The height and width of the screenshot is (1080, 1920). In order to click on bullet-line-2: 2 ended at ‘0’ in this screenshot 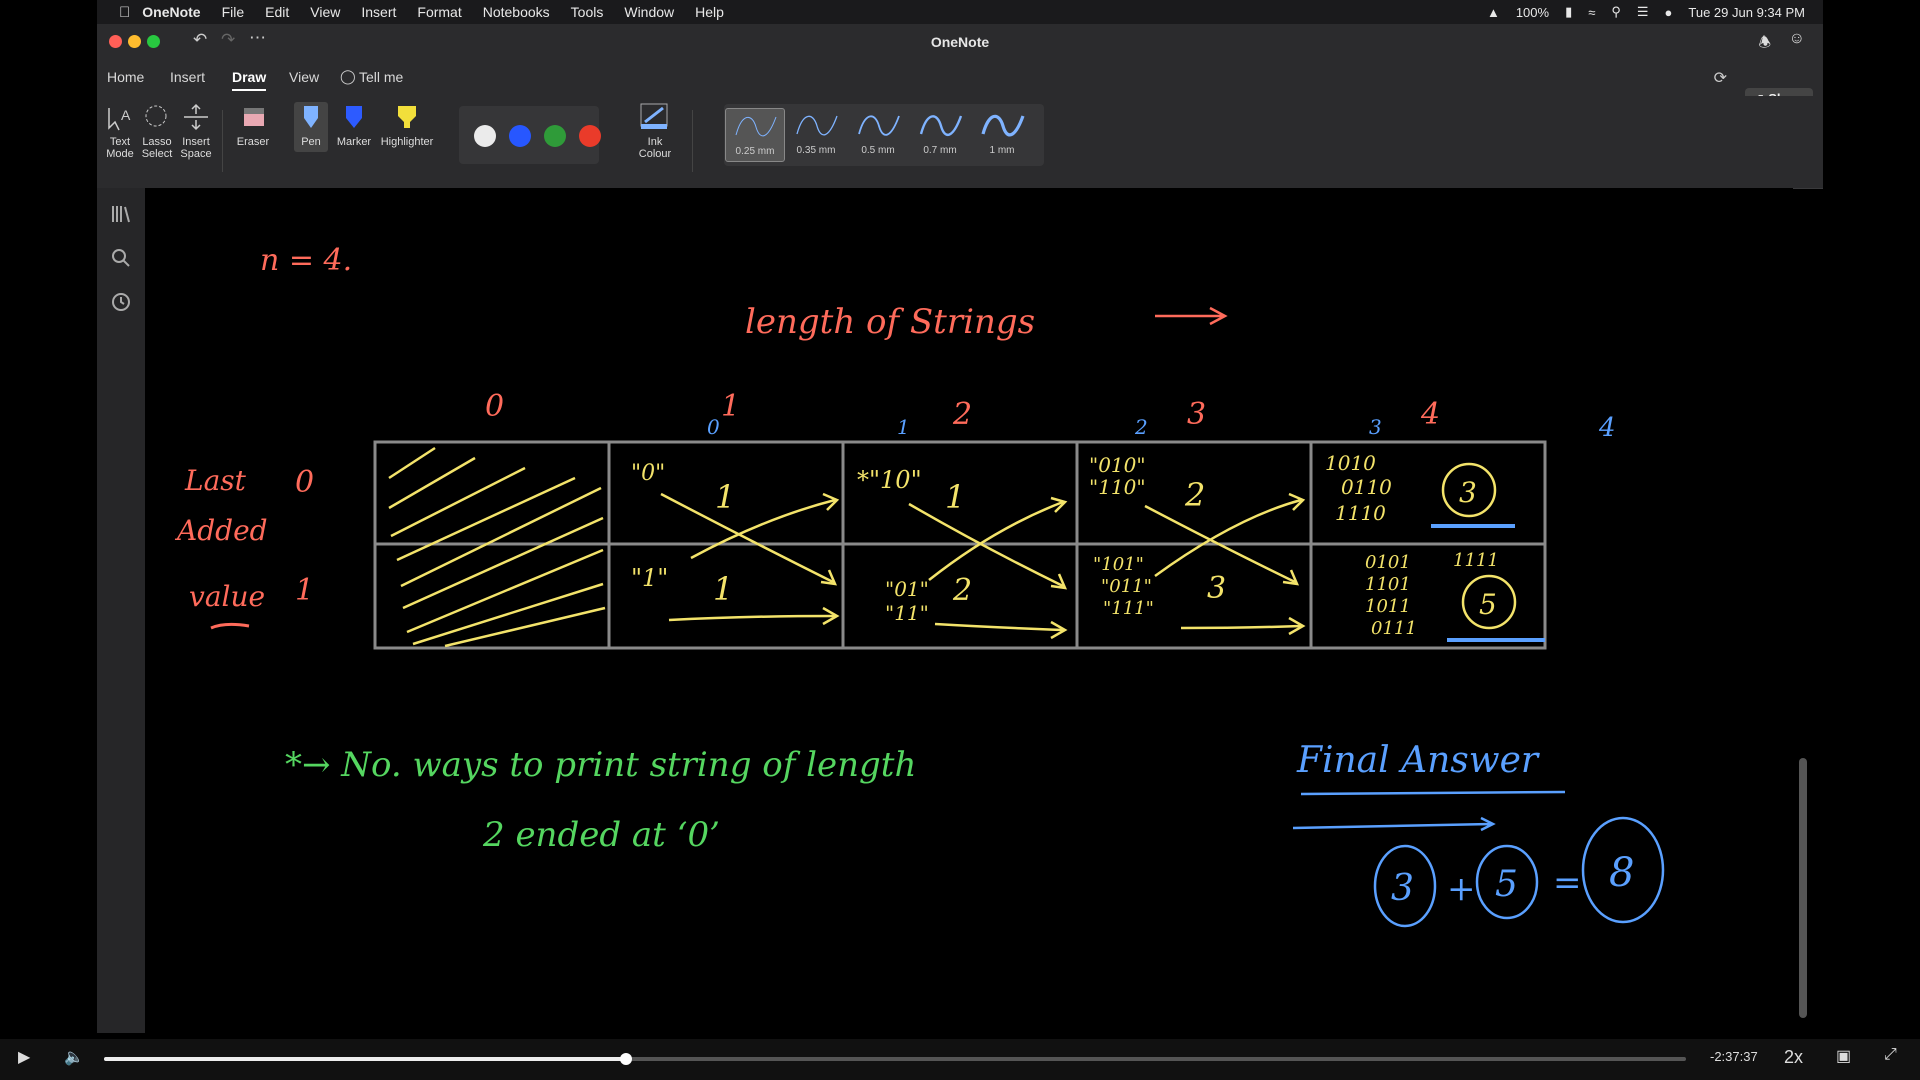, I will do `click(601, 835)`.